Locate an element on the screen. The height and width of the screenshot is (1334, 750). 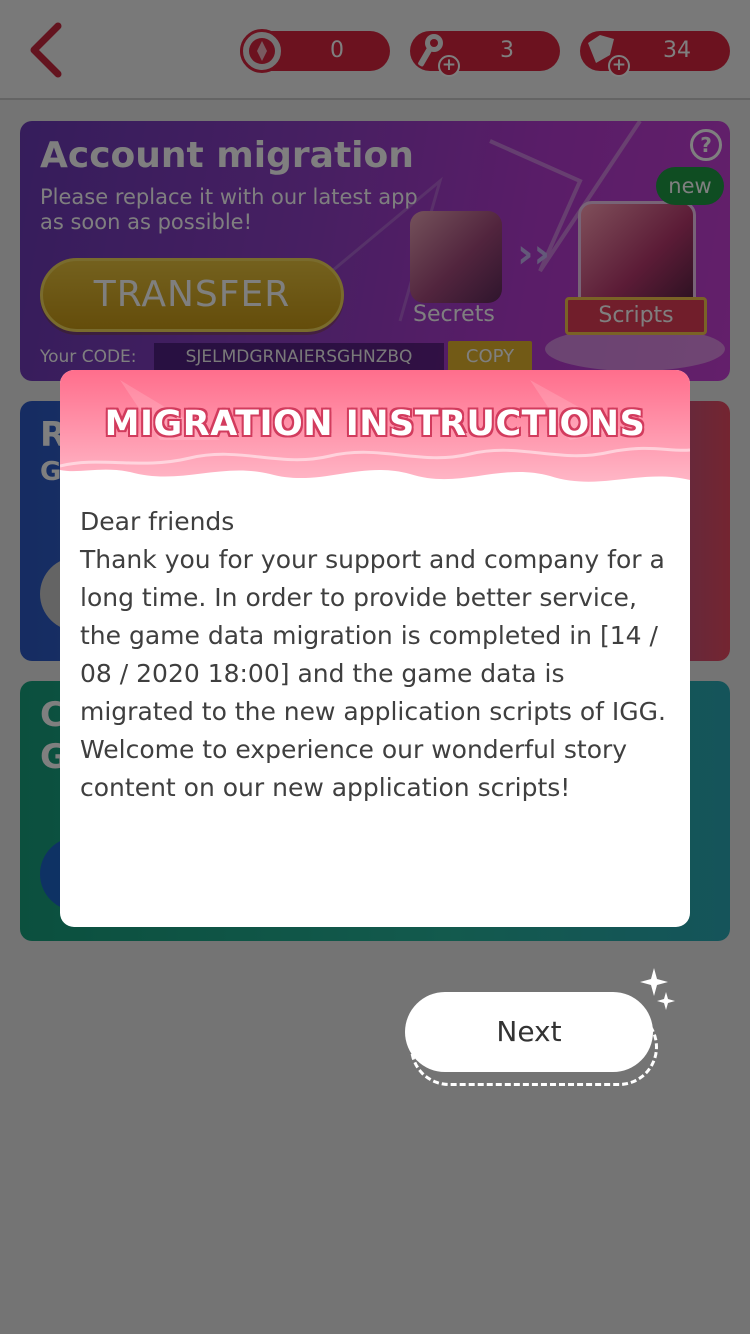
dialog-header: MIGRATION INSTRUCTIONS is located at coordinates (375, 435).